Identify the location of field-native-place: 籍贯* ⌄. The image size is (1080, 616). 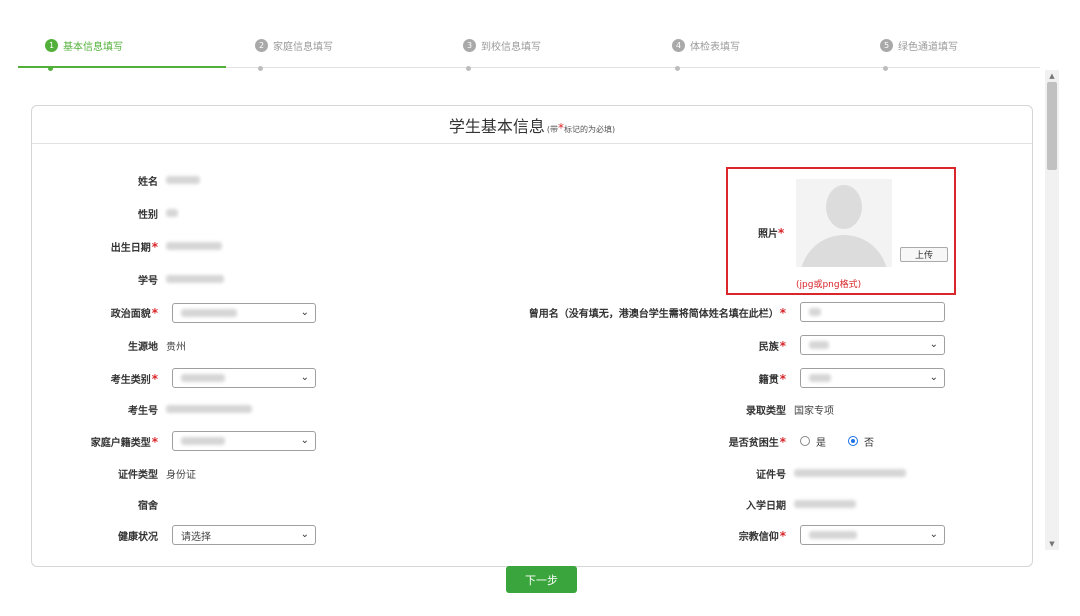
(712, 378).